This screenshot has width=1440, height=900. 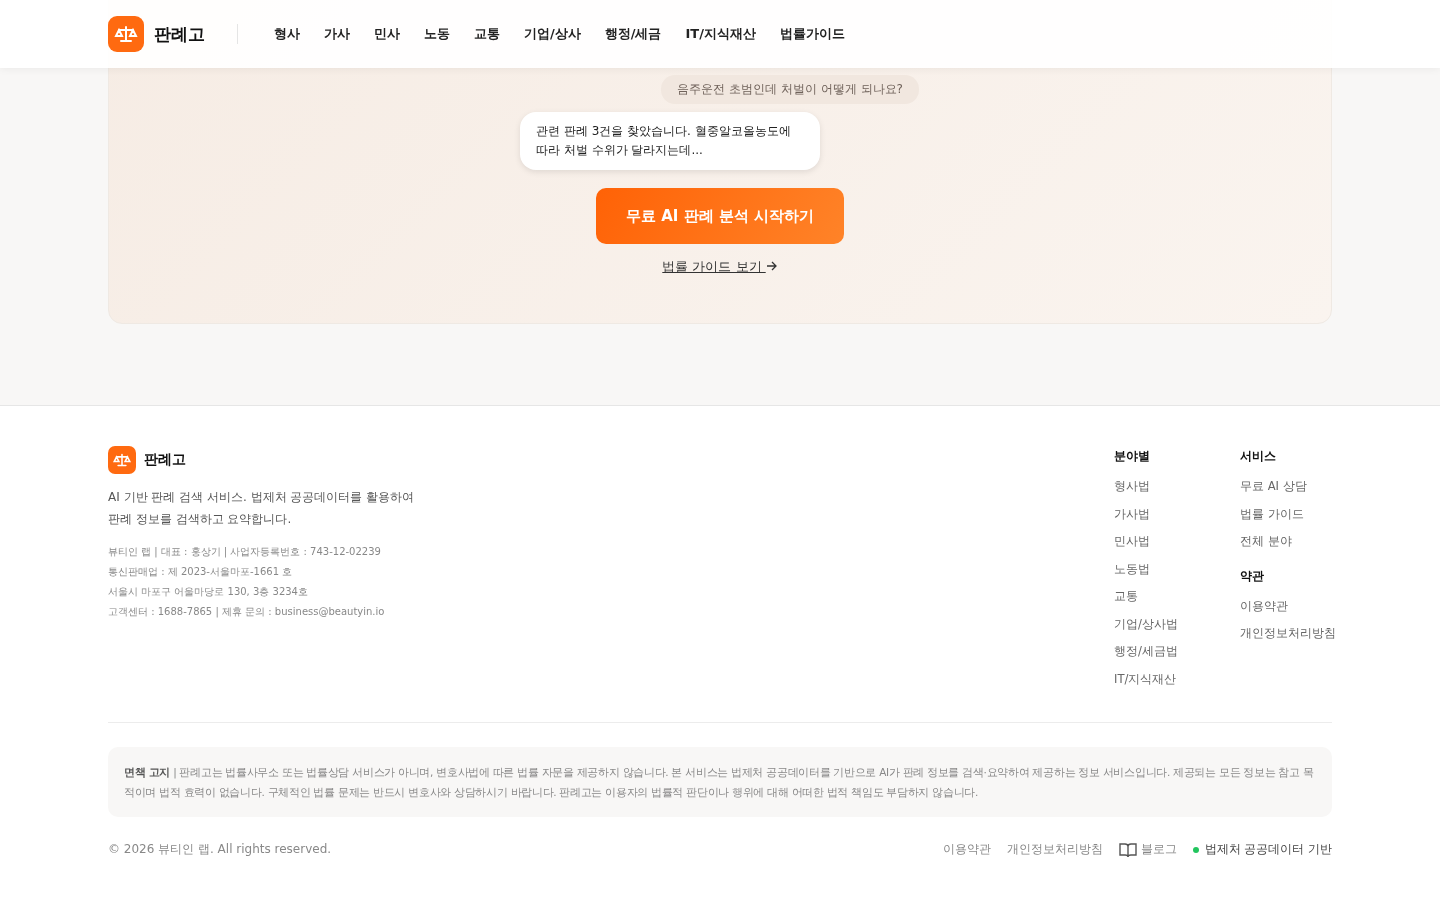 What do you see at coordinates (220, 849) in the screenshot?
I see `copyright-text: © 2026 뷰티인 랩. All rights reserved.` at bounding box center [220, 849].